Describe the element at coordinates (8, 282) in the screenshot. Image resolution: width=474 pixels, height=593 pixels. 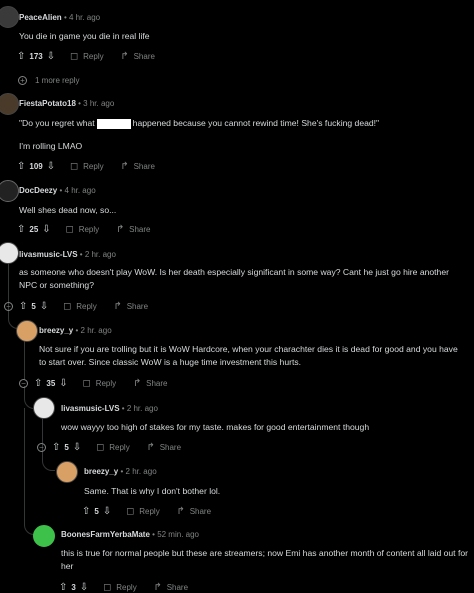
I see `thread-line` at that location.